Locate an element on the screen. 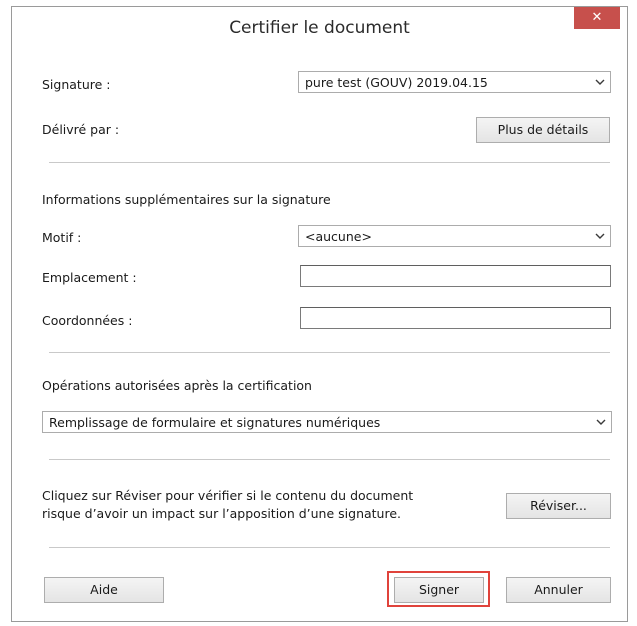  signature-label: Signature : is located at coordinates (76, 84).